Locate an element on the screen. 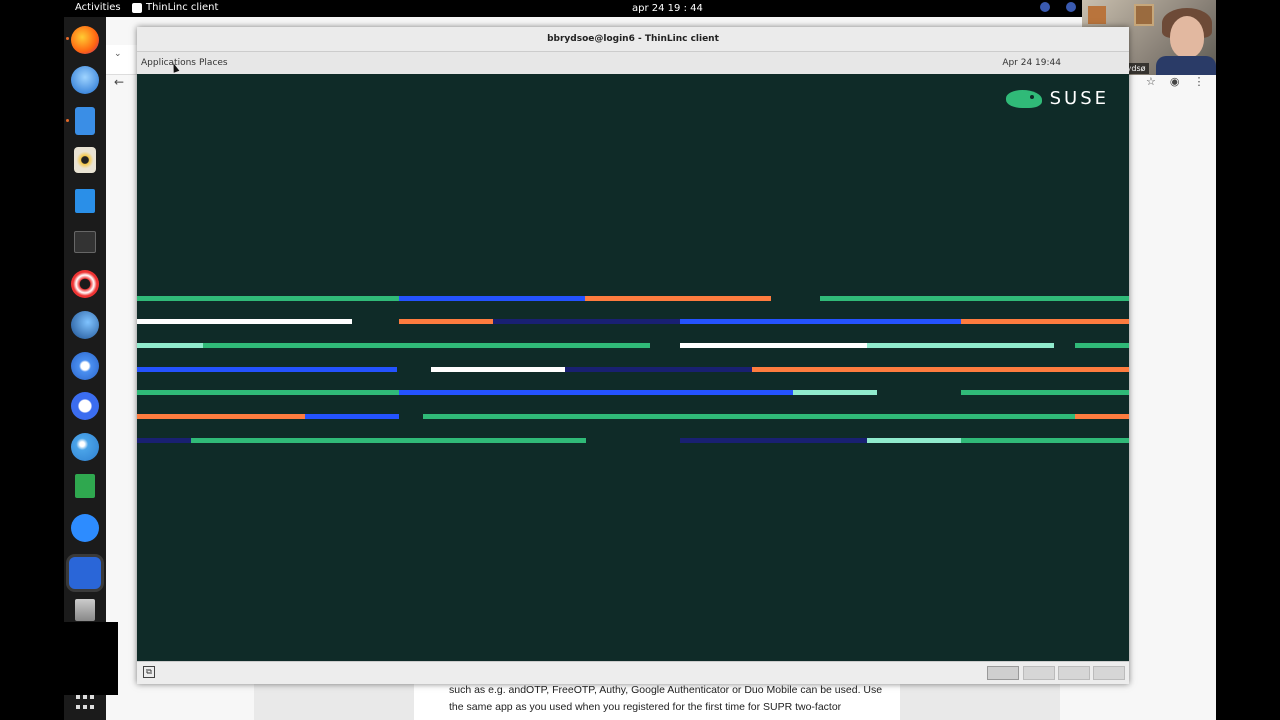  suse-wordmark: SUSE is located at coordinates (1079, 98).